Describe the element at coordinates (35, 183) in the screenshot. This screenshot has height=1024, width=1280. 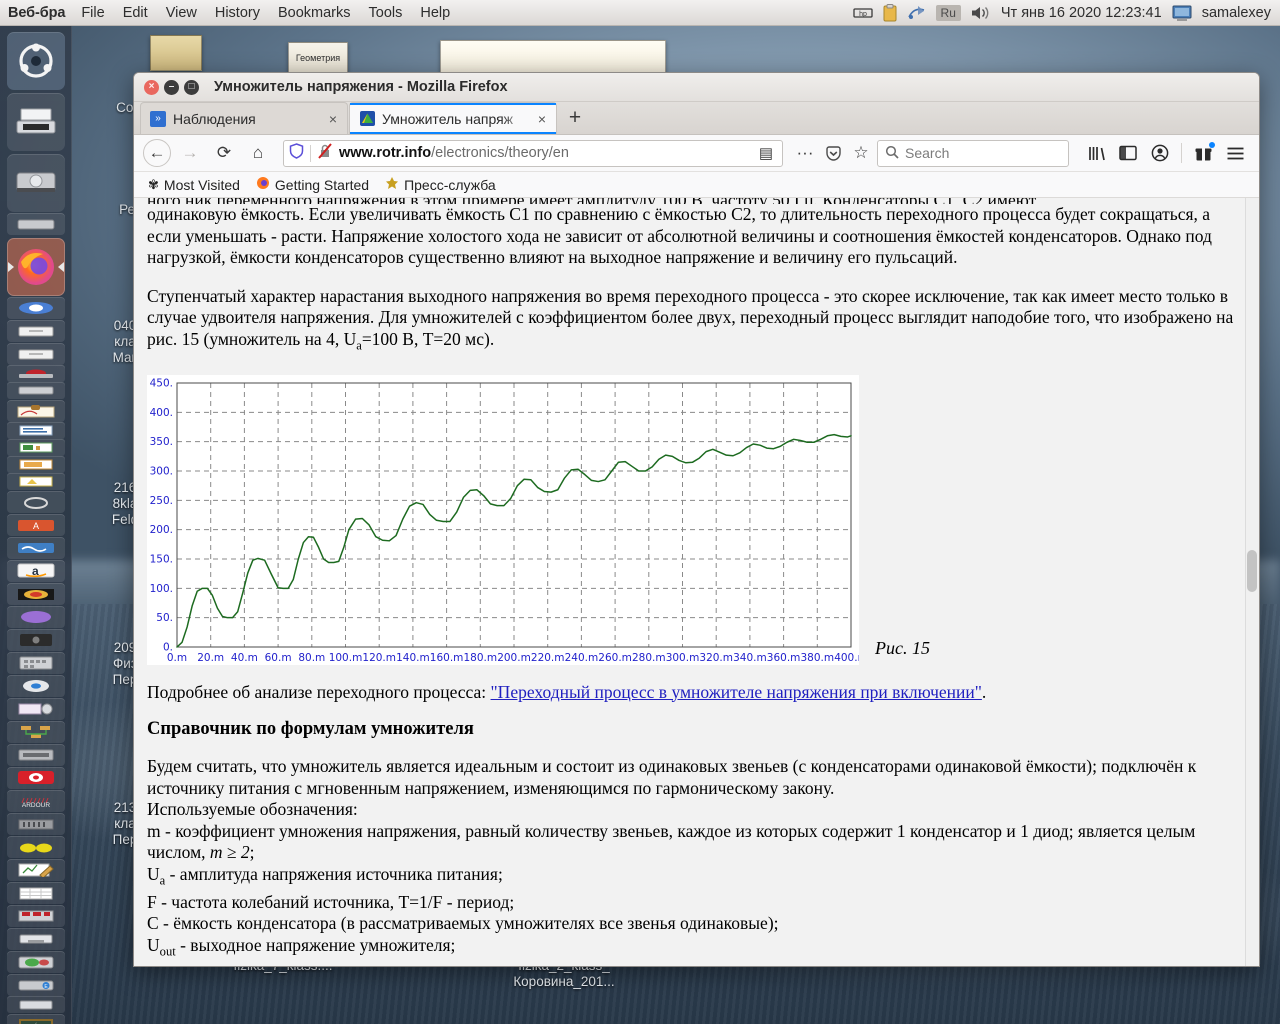
I see `dock-item-disk-utility` at that location.